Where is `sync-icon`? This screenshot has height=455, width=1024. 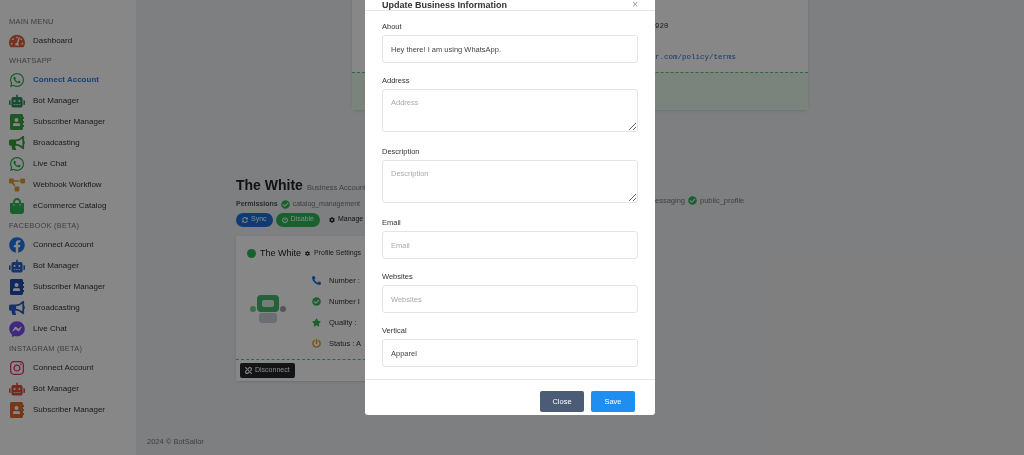 sync-icon is located at coordinates (245, 219).